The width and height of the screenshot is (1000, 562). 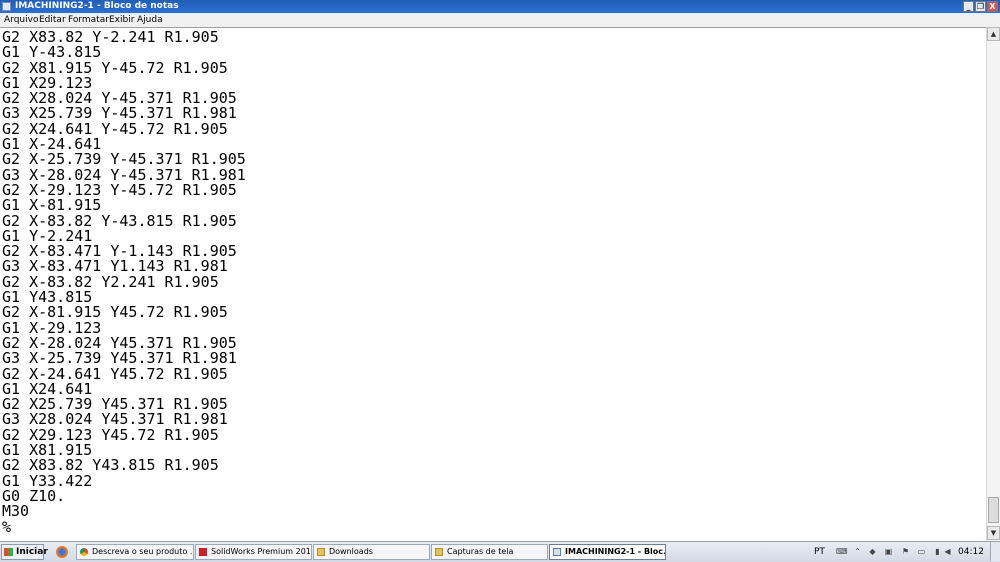 I want to click on menu-formatar: Formatar, so click(x=88, y=20).